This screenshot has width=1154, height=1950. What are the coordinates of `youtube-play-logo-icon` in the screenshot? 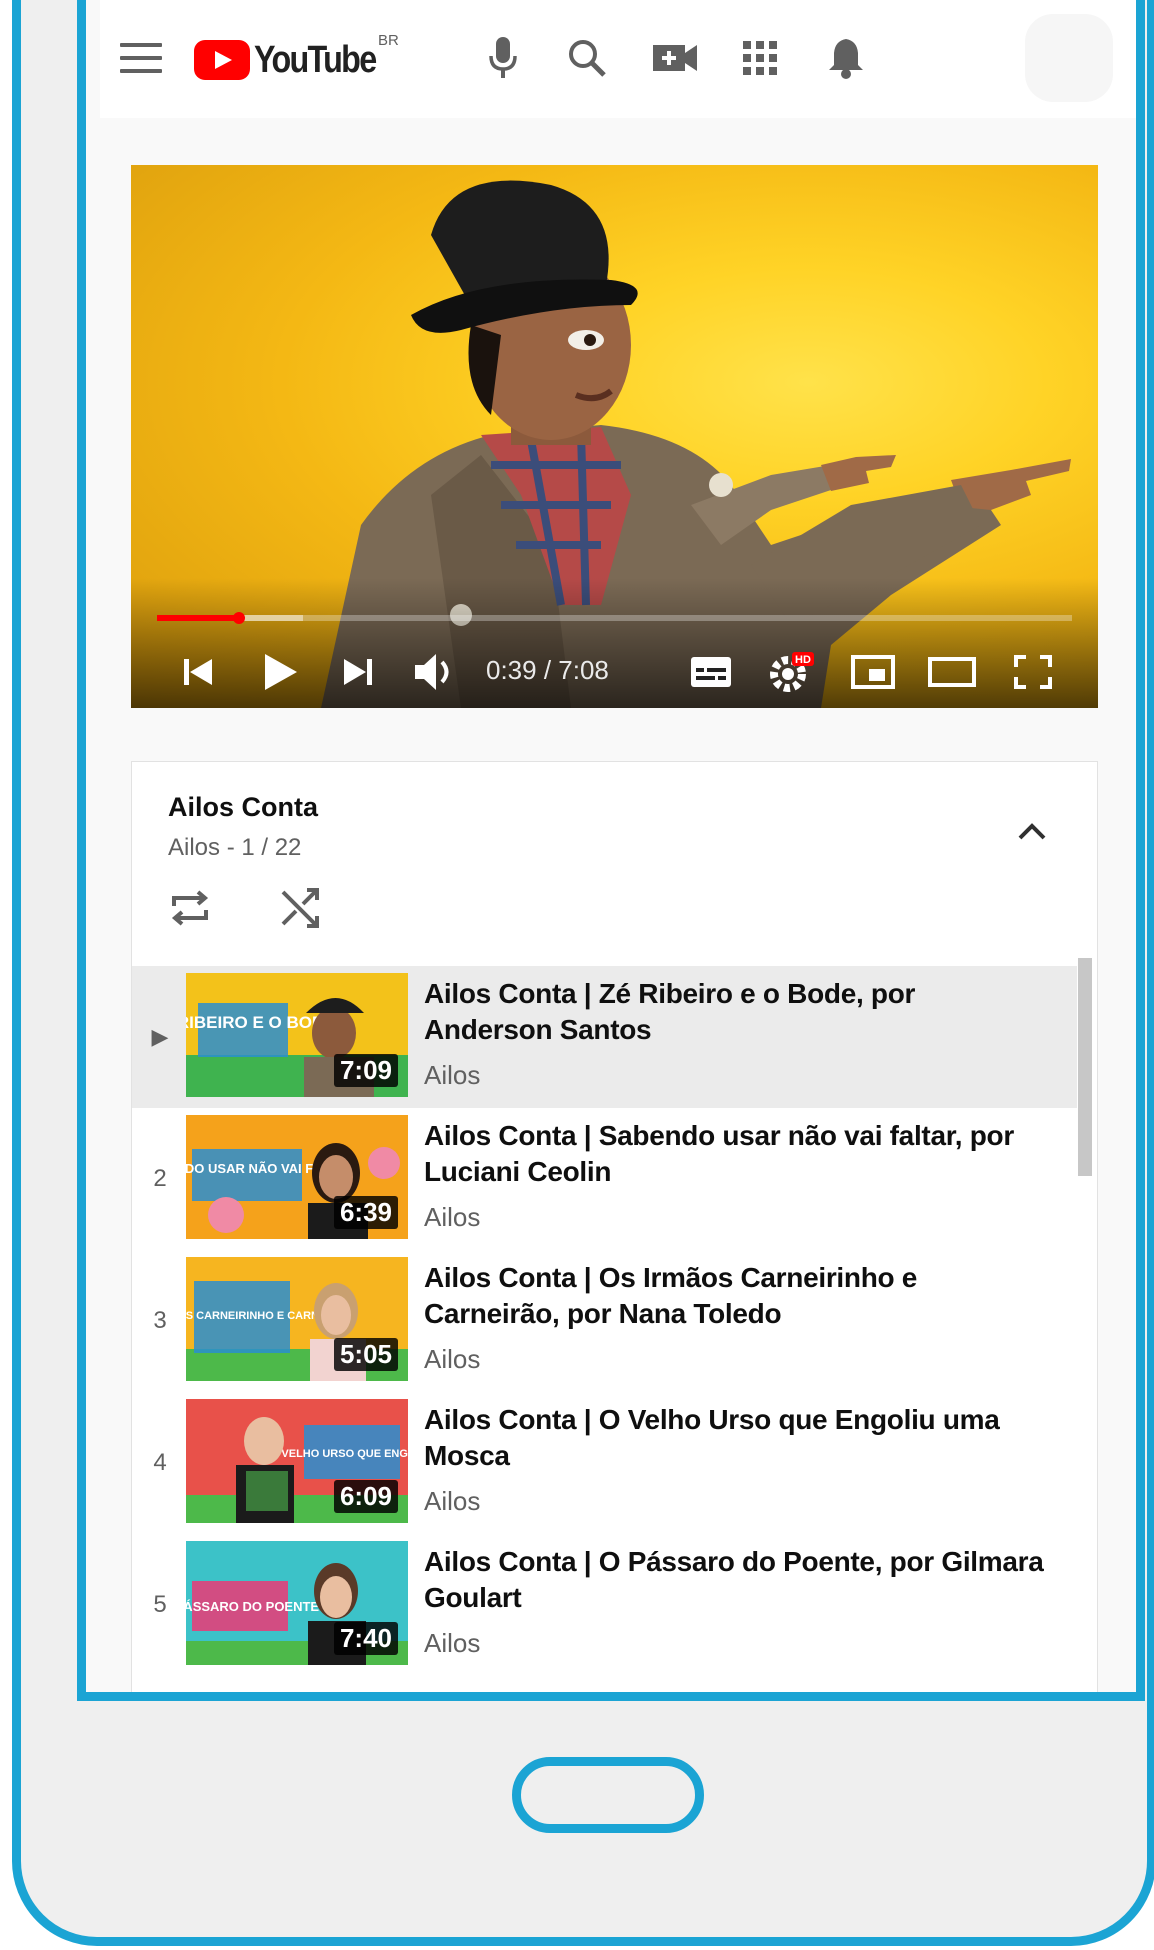 It's located at (222, 60).